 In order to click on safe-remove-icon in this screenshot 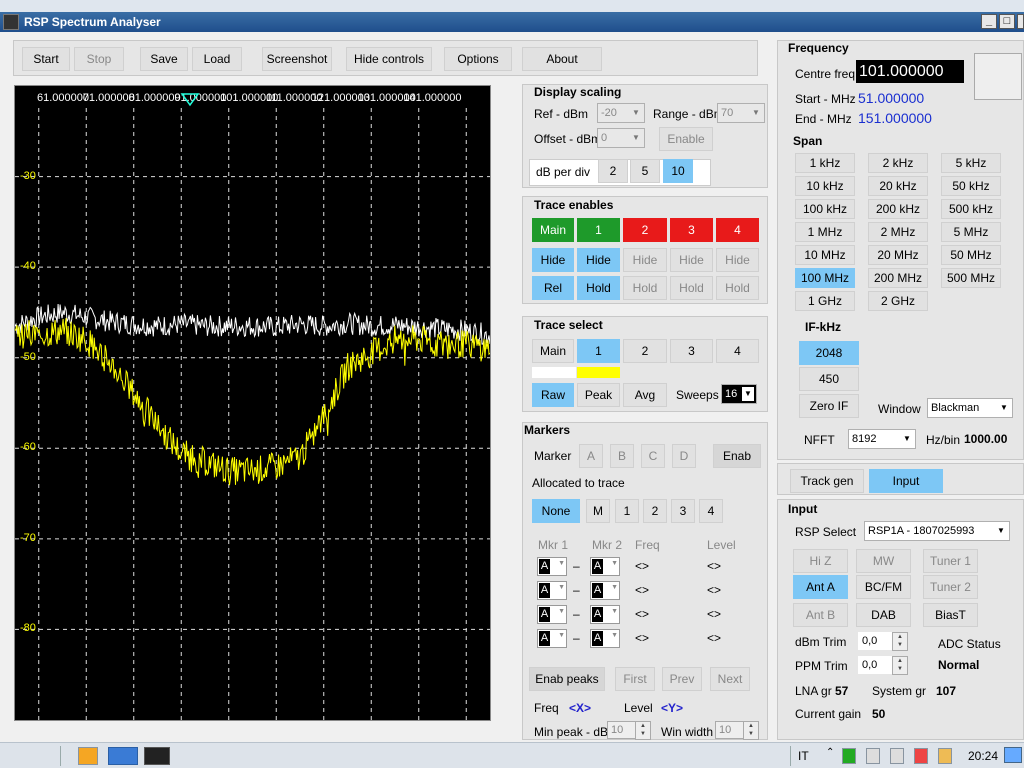, I will do `click(849, 756)`.